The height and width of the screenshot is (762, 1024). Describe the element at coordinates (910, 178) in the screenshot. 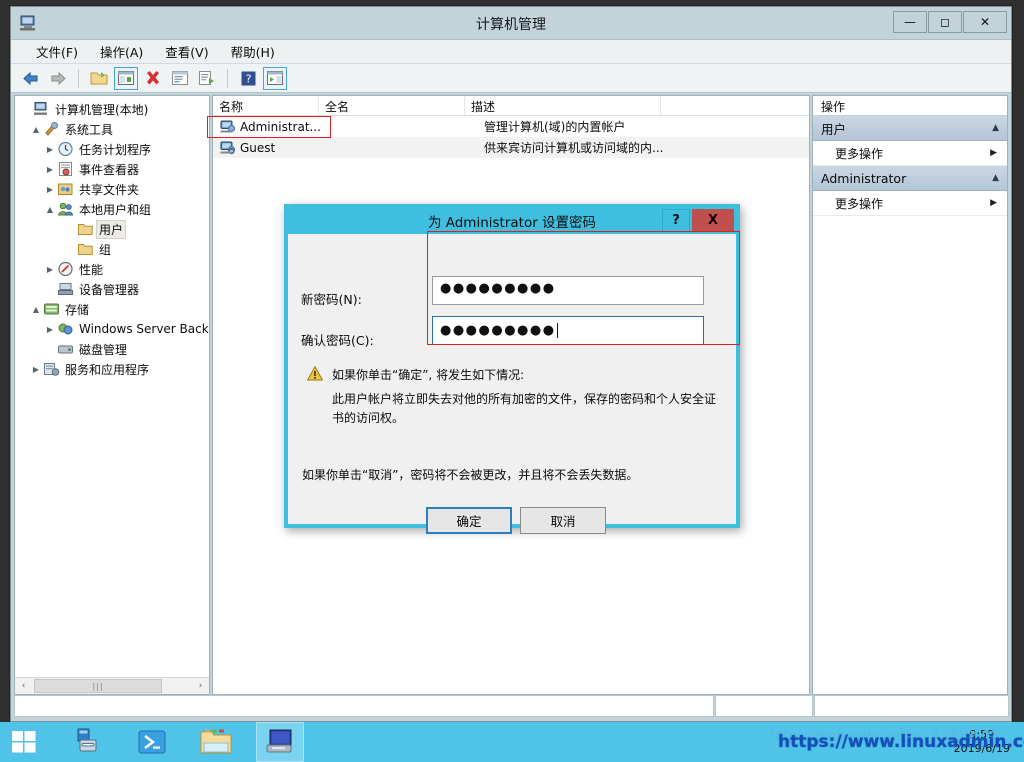

I see `action-group-administrator: Administrator ▲` at that location.